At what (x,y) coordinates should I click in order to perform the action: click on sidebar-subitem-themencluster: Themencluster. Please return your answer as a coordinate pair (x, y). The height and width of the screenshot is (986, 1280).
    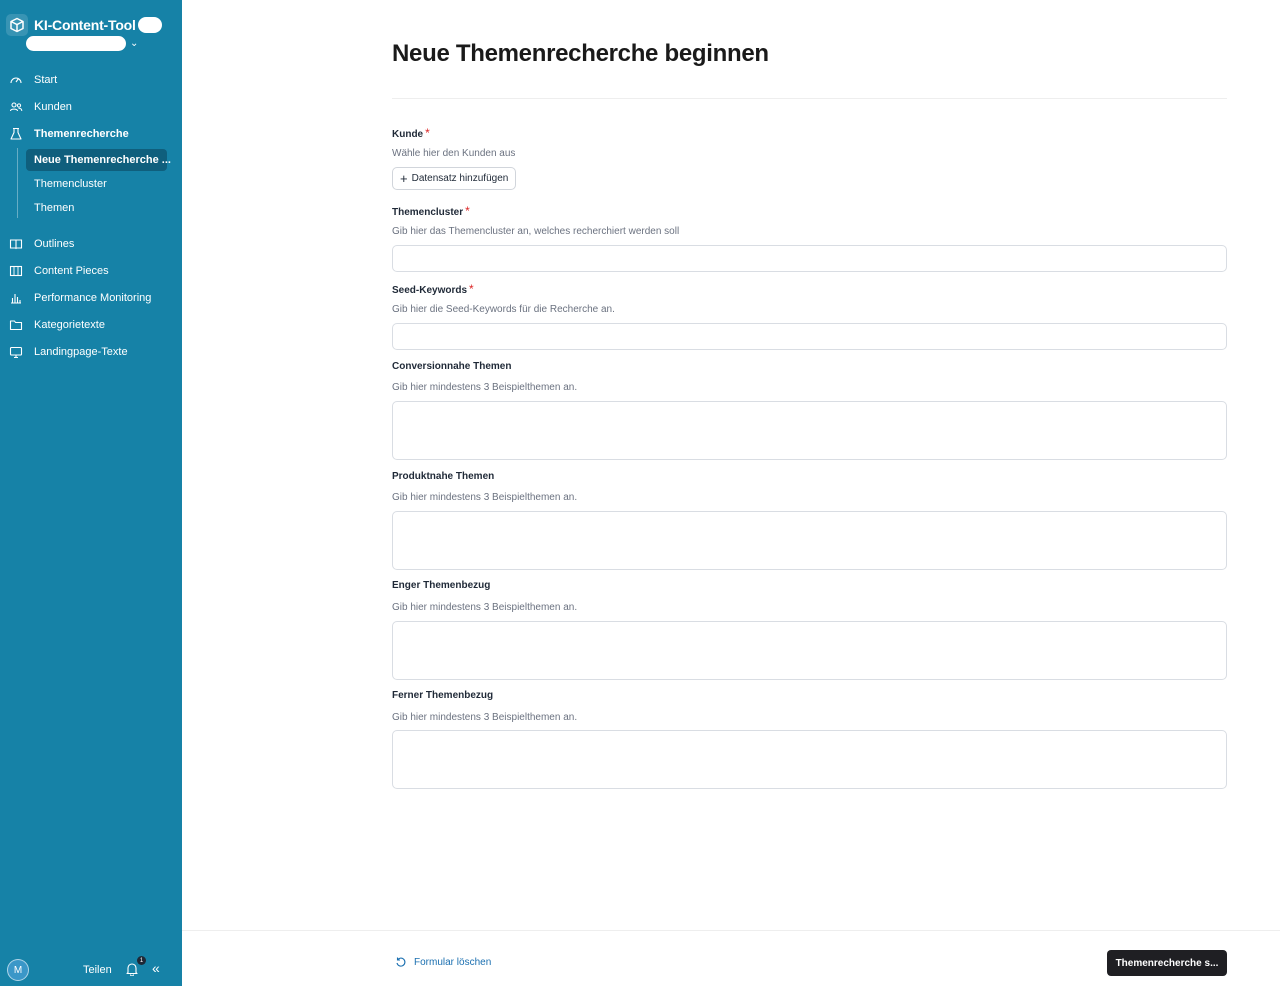
    Looking at the image, I should click on (96, 184).